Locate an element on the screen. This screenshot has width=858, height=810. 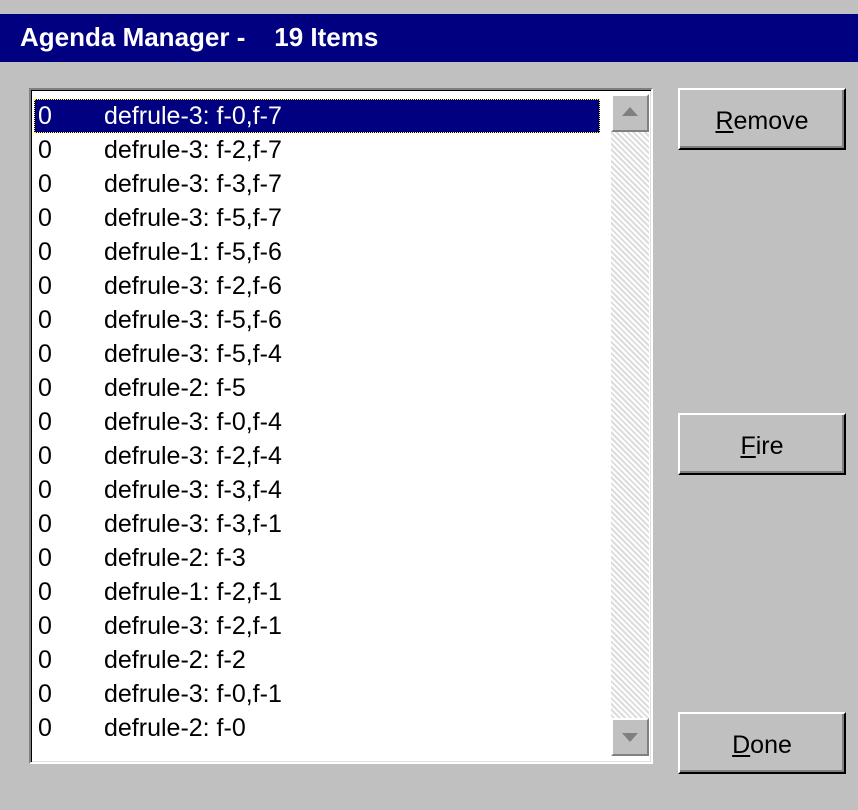
done-accelerator: D is located at coordinates (741, 745).